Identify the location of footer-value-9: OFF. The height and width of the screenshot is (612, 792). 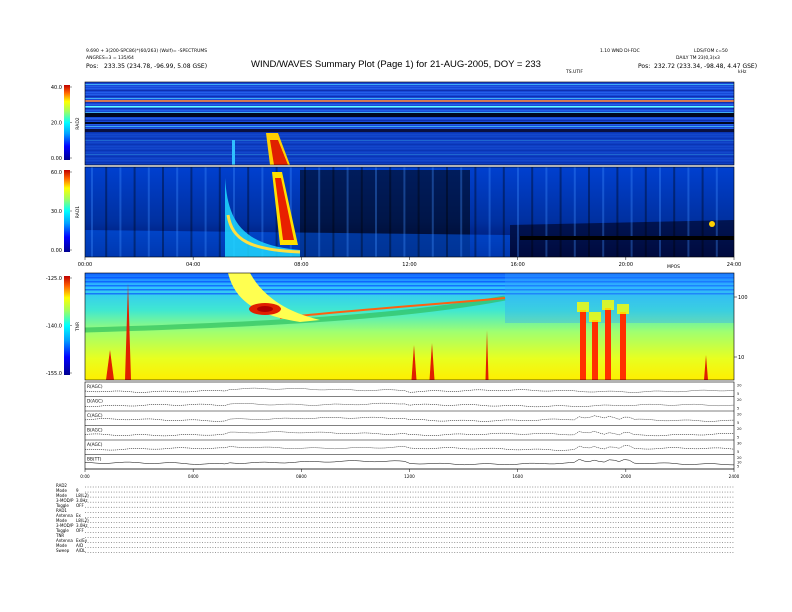
(80, 530).